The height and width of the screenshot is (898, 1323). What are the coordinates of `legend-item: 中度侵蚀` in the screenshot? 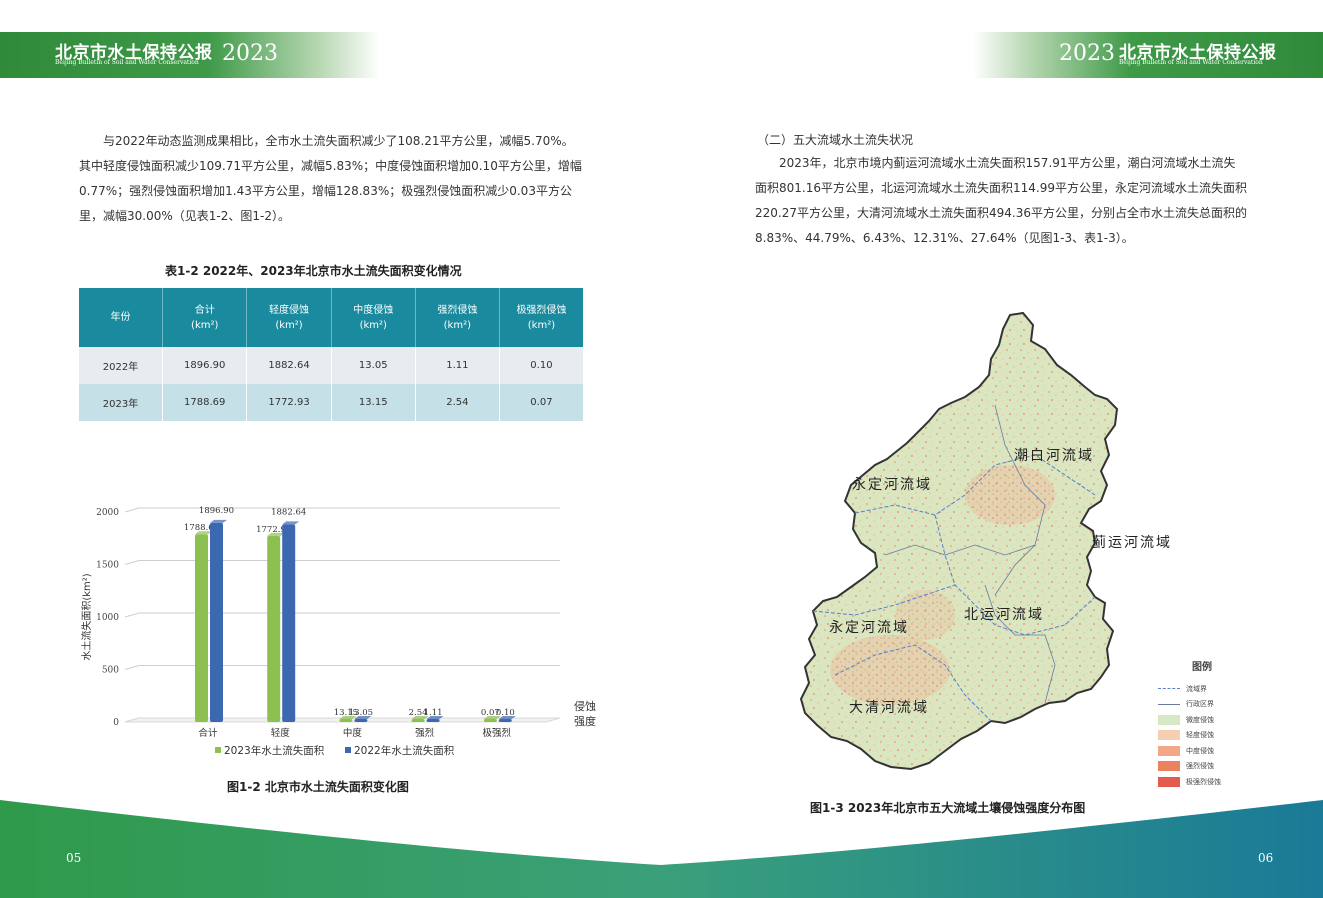 It's located at (1195, 751).